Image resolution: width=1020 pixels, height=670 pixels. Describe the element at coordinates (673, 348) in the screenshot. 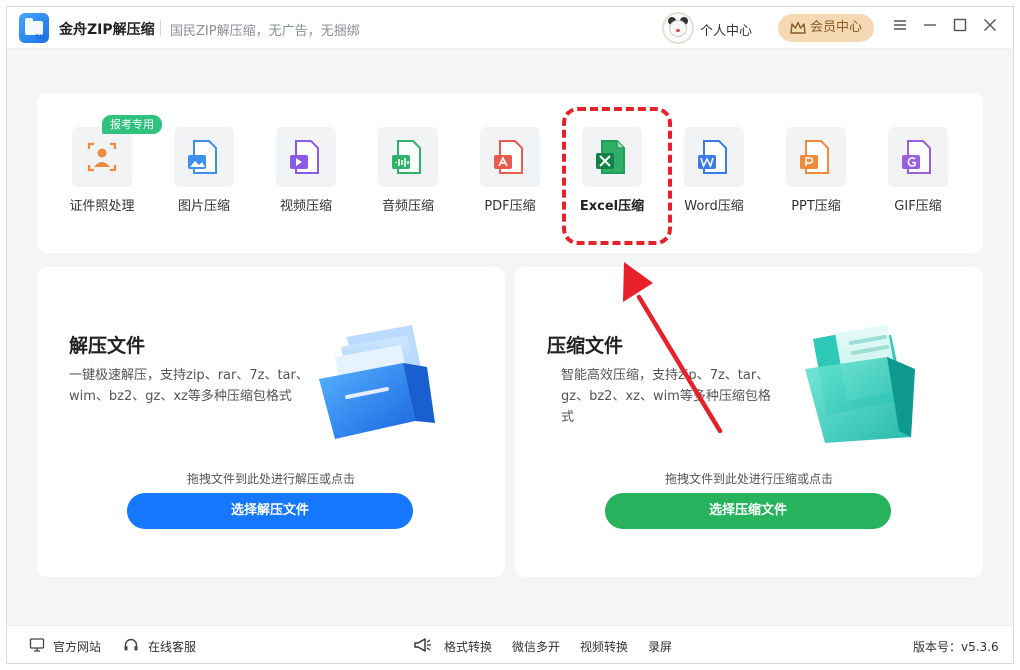

I see `red-arrow-annotation` at that location.